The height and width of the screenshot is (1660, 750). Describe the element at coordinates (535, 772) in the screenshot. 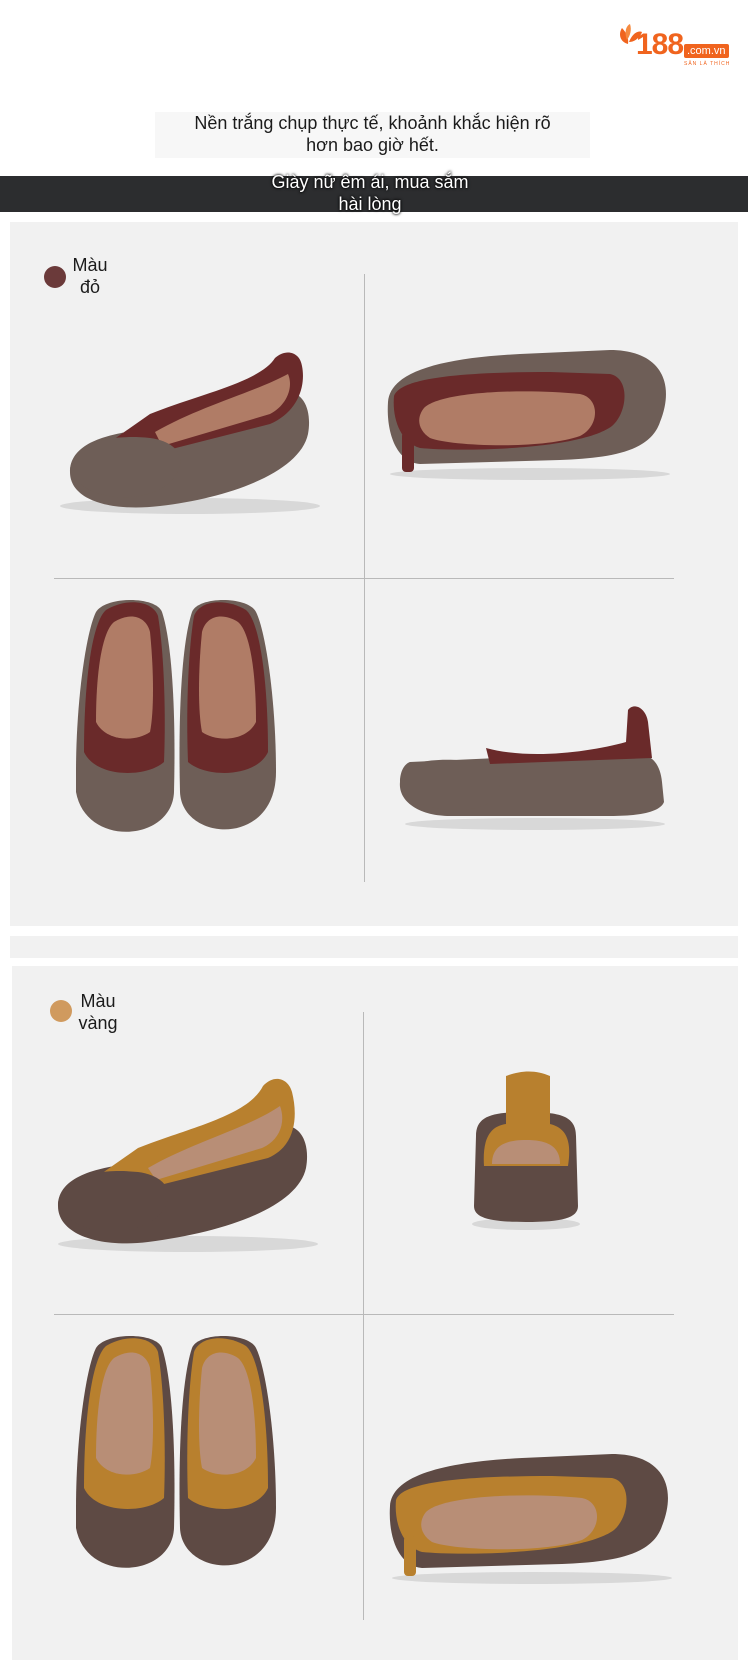

I see `product-image-red-profile` at that location.